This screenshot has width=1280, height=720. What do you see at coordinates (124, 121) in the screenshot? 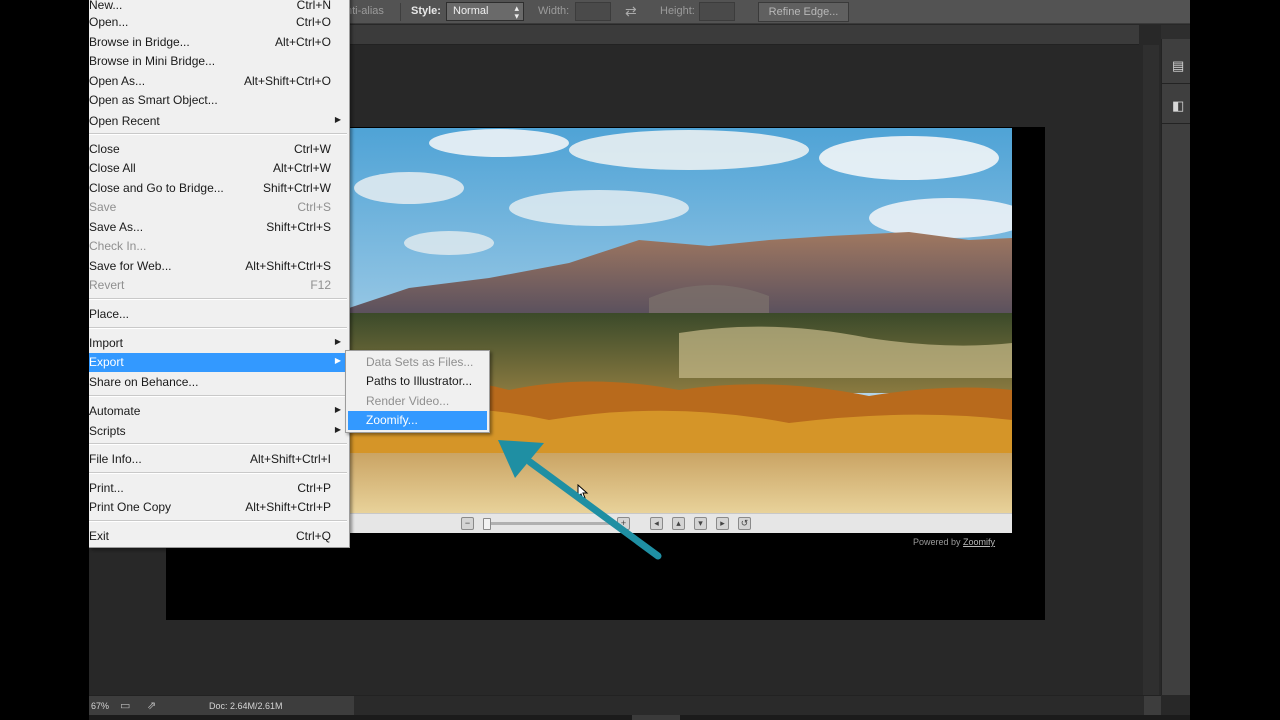
I see `menu-item-label: Open Recent` at bounding box center [124, 121].